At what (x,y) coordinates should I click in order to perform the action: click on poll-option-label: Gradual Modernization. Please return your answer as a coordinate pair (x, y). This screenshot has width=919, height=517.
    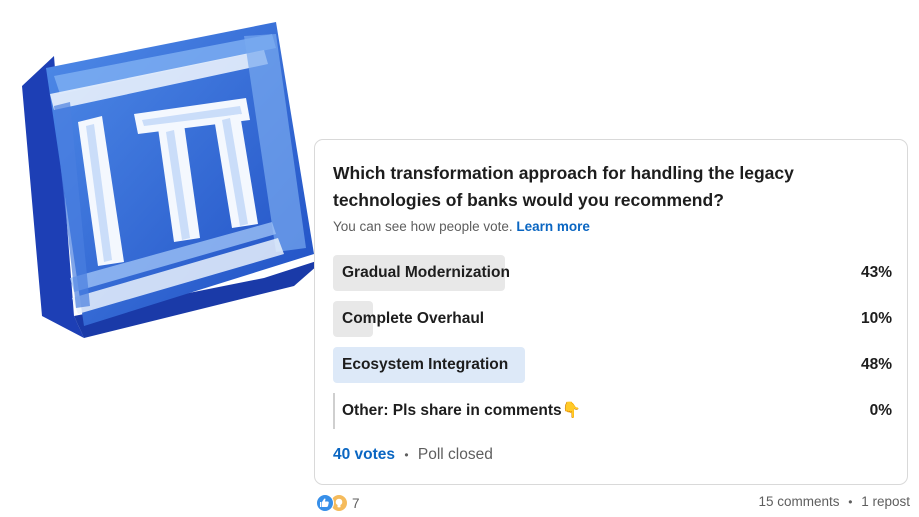
    Looking at the image, I should click on (426, 272).